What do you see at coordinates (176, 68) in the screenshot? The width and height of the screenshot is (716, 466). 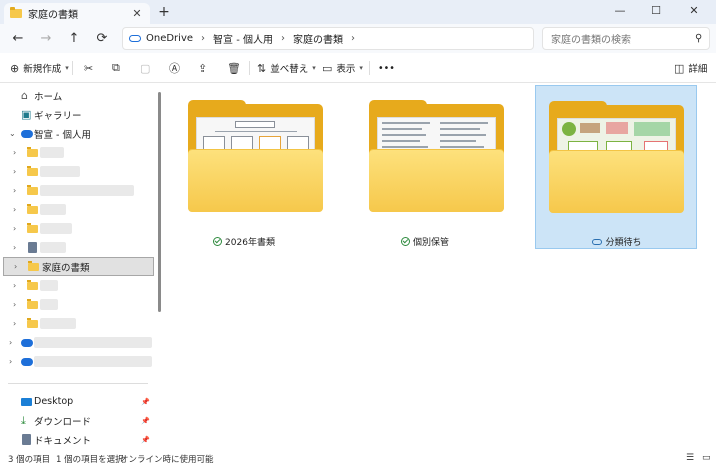 I see `rename-button: Ⓐ` at bounding box center [176, 68].